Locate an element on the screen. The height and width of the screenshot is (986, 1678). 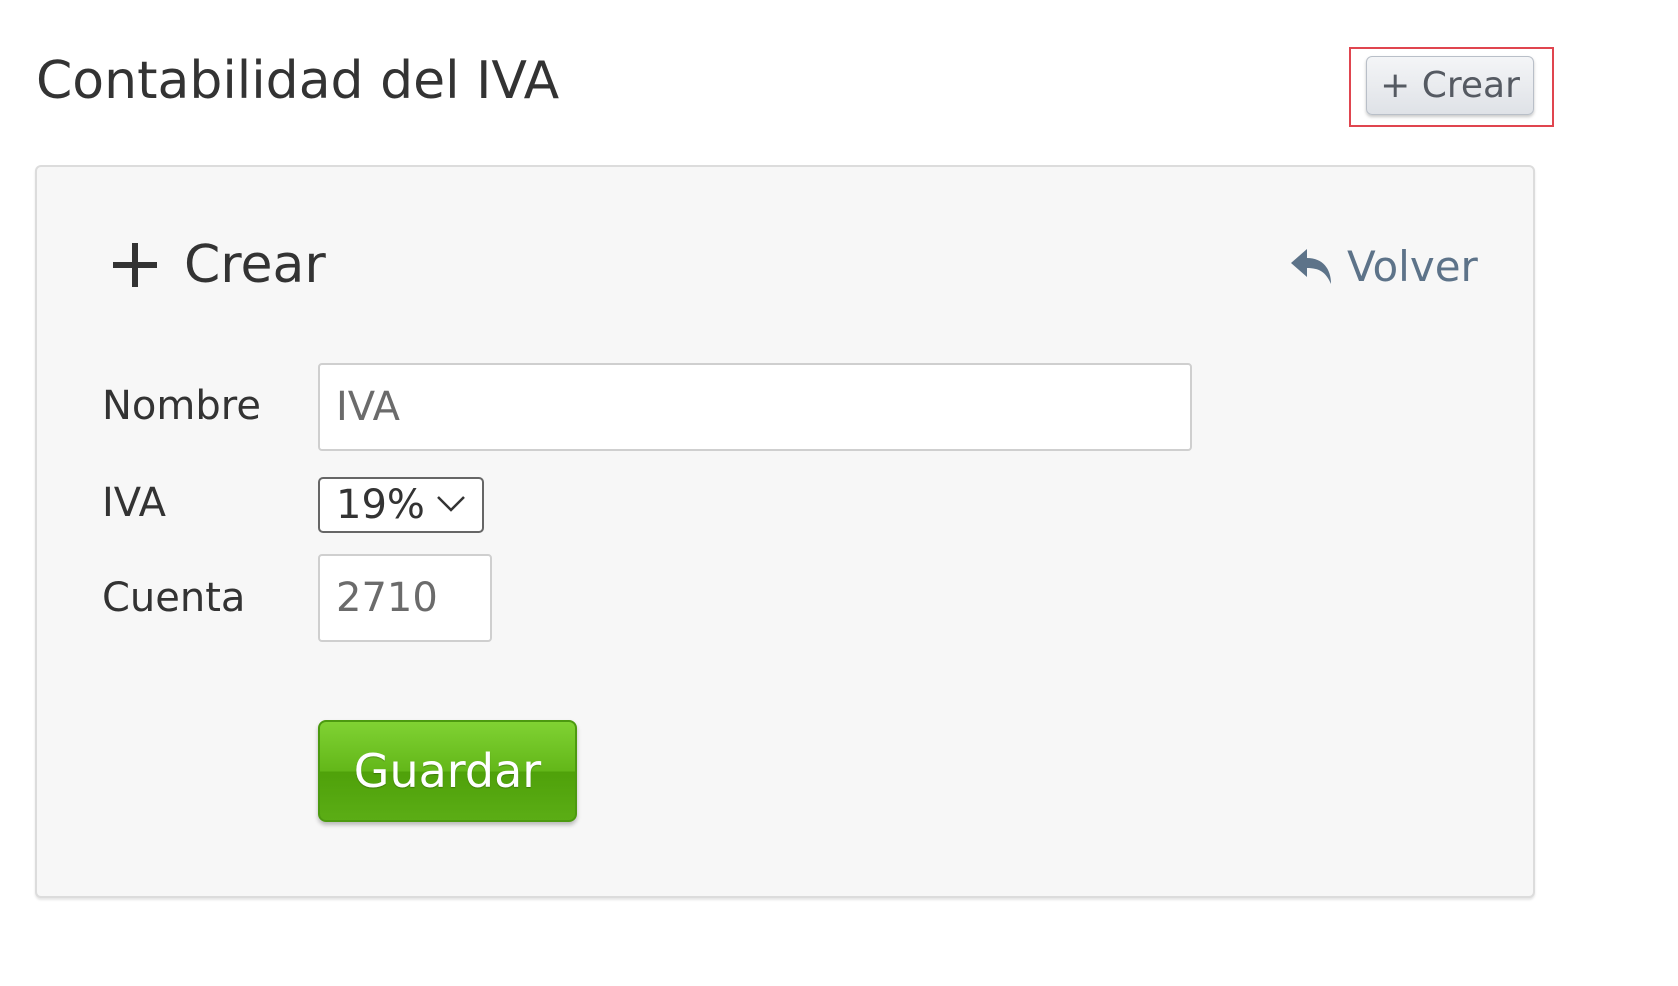
create-button: + Crear is located at coordinates (1450, 85).